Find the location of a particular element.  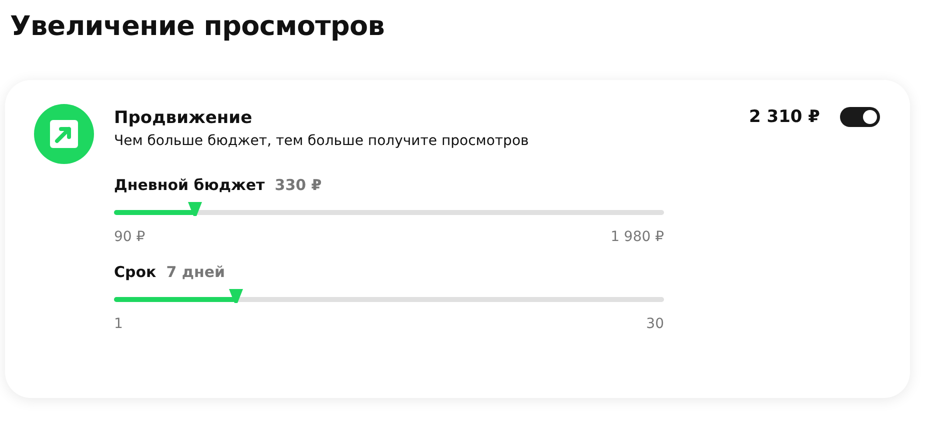

slider-value: 330 ₽ is located at coordinates (298, 185).